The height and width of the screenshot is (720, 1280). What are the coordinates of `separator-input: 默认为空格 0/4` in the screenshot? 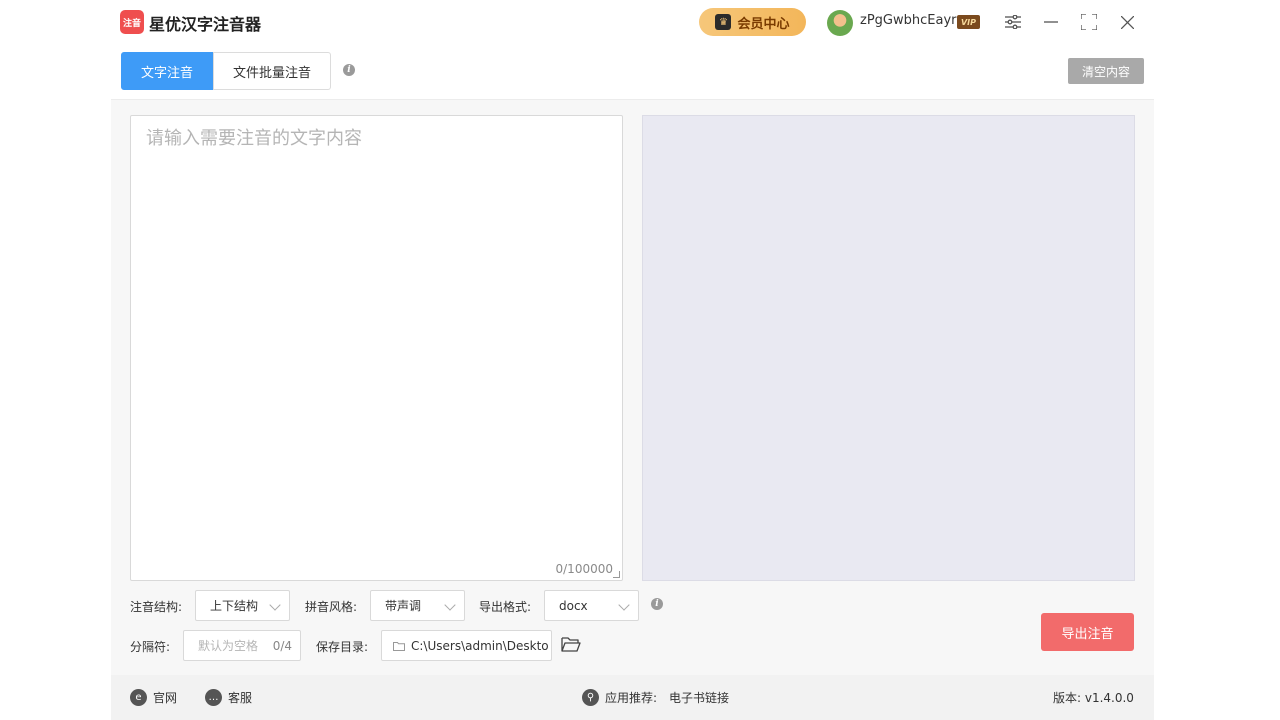 It's located at (242, 645).